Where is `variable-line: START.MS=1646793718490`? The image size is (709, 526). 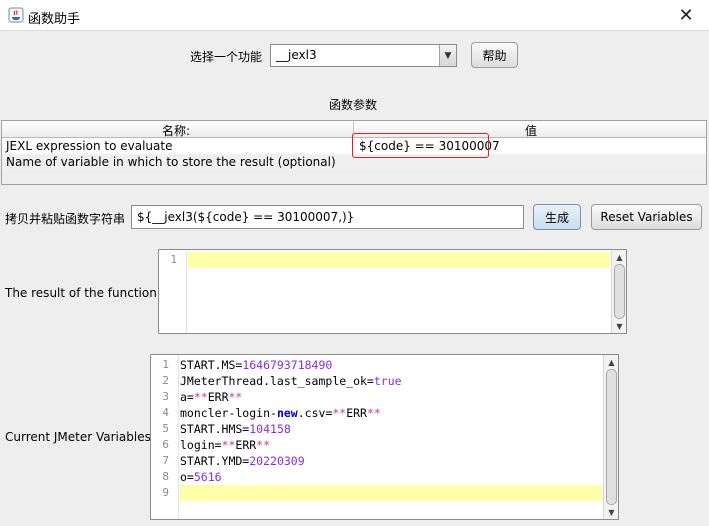 variable-line: START.MS=1646793718490 is located at coordinates (256, 365).